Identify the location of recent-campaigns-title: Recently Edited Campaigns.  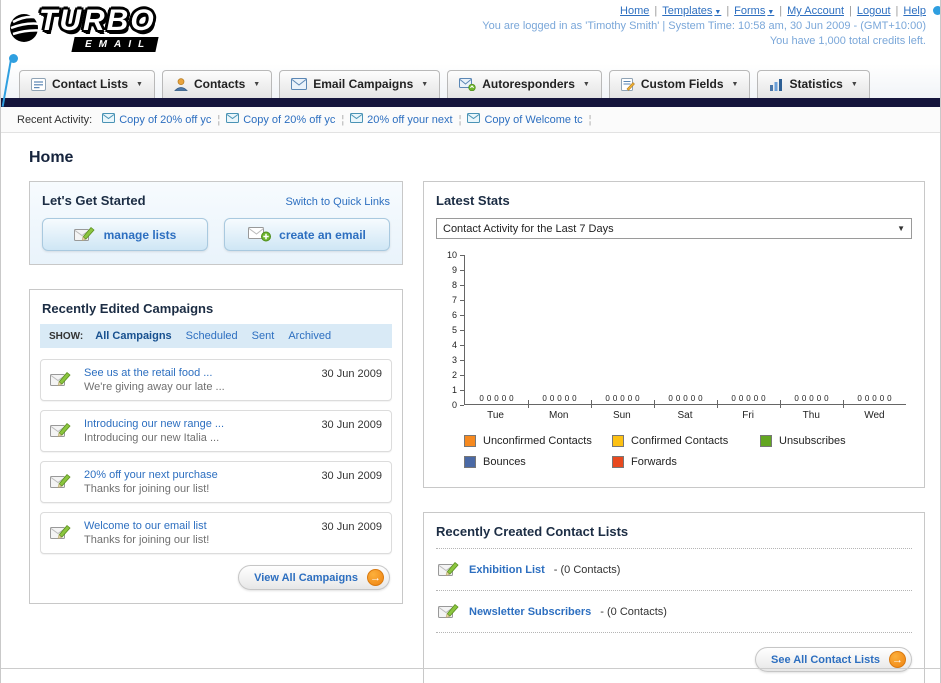
(128, 308).